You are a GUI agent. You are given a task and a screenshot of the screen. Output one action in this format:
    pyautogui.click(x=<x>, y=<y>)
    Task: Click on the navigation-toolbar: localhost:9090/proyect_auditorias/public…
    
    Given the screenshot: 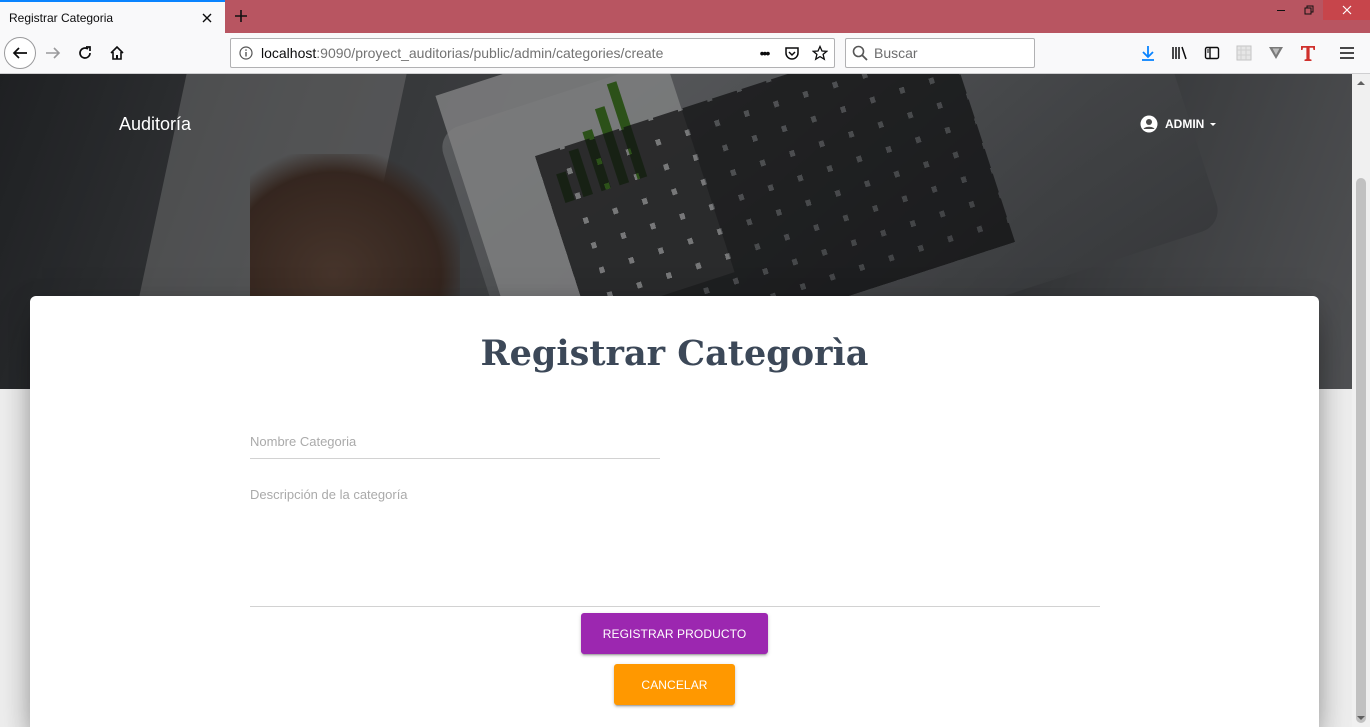 What is the action you would take?
    pyautogui.click(x=685, y=53)
    